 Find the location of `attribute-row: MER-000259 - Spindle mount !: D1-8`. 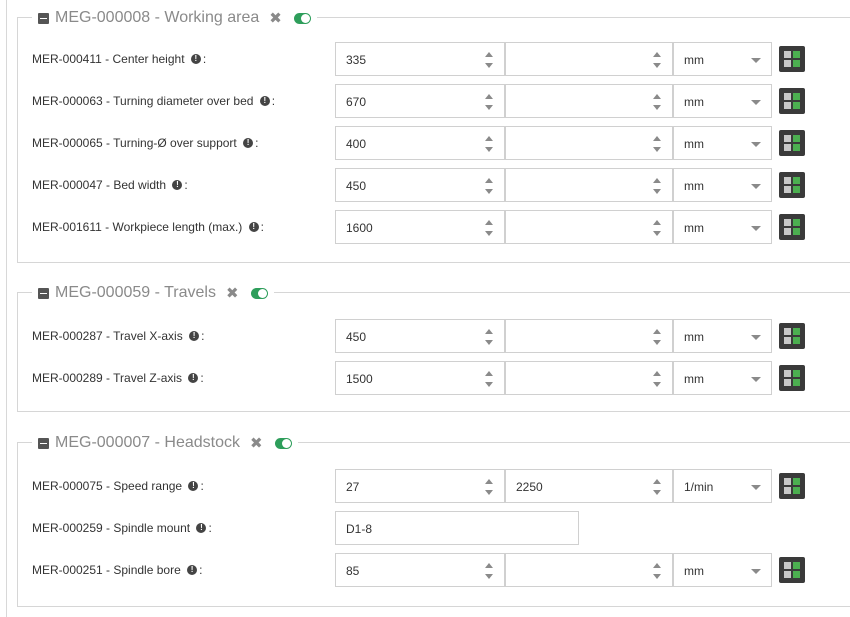

attribute-row: MER-000259 - Spindle mount !: D1-8 is located at coordinates (433, 528).